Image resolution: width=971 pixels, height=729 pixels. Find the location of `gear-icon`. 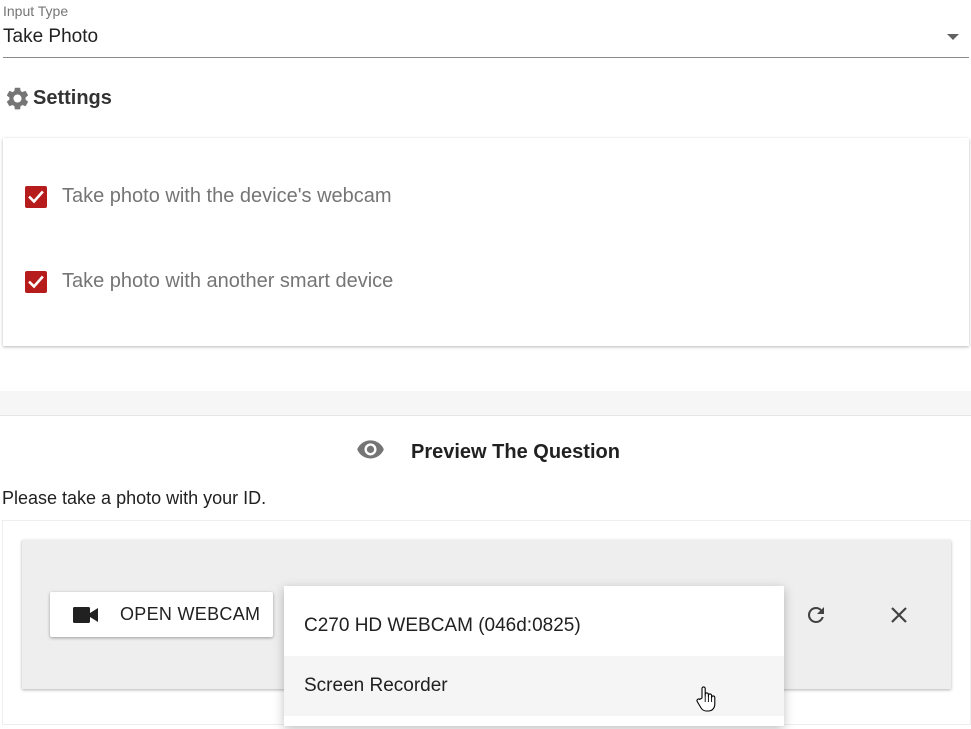

gear-icon is located at coordinates (17, 98).